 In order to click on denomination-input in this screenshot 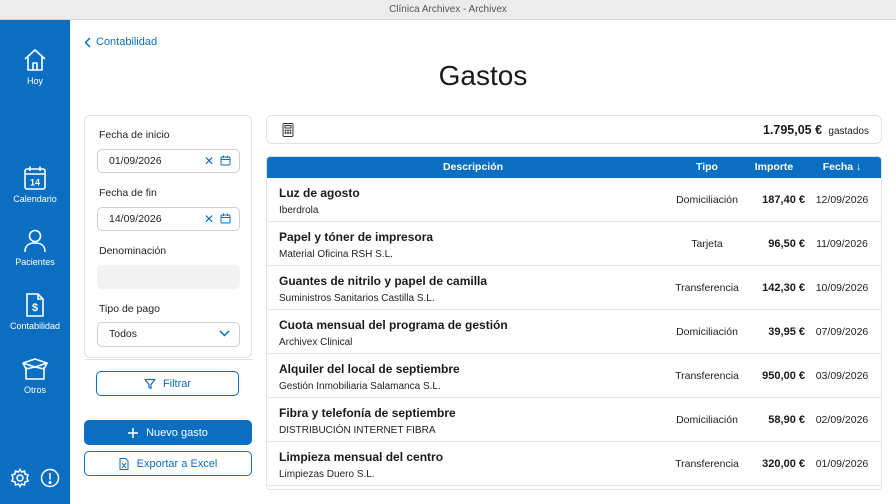, I will do `click(168, 277)`.